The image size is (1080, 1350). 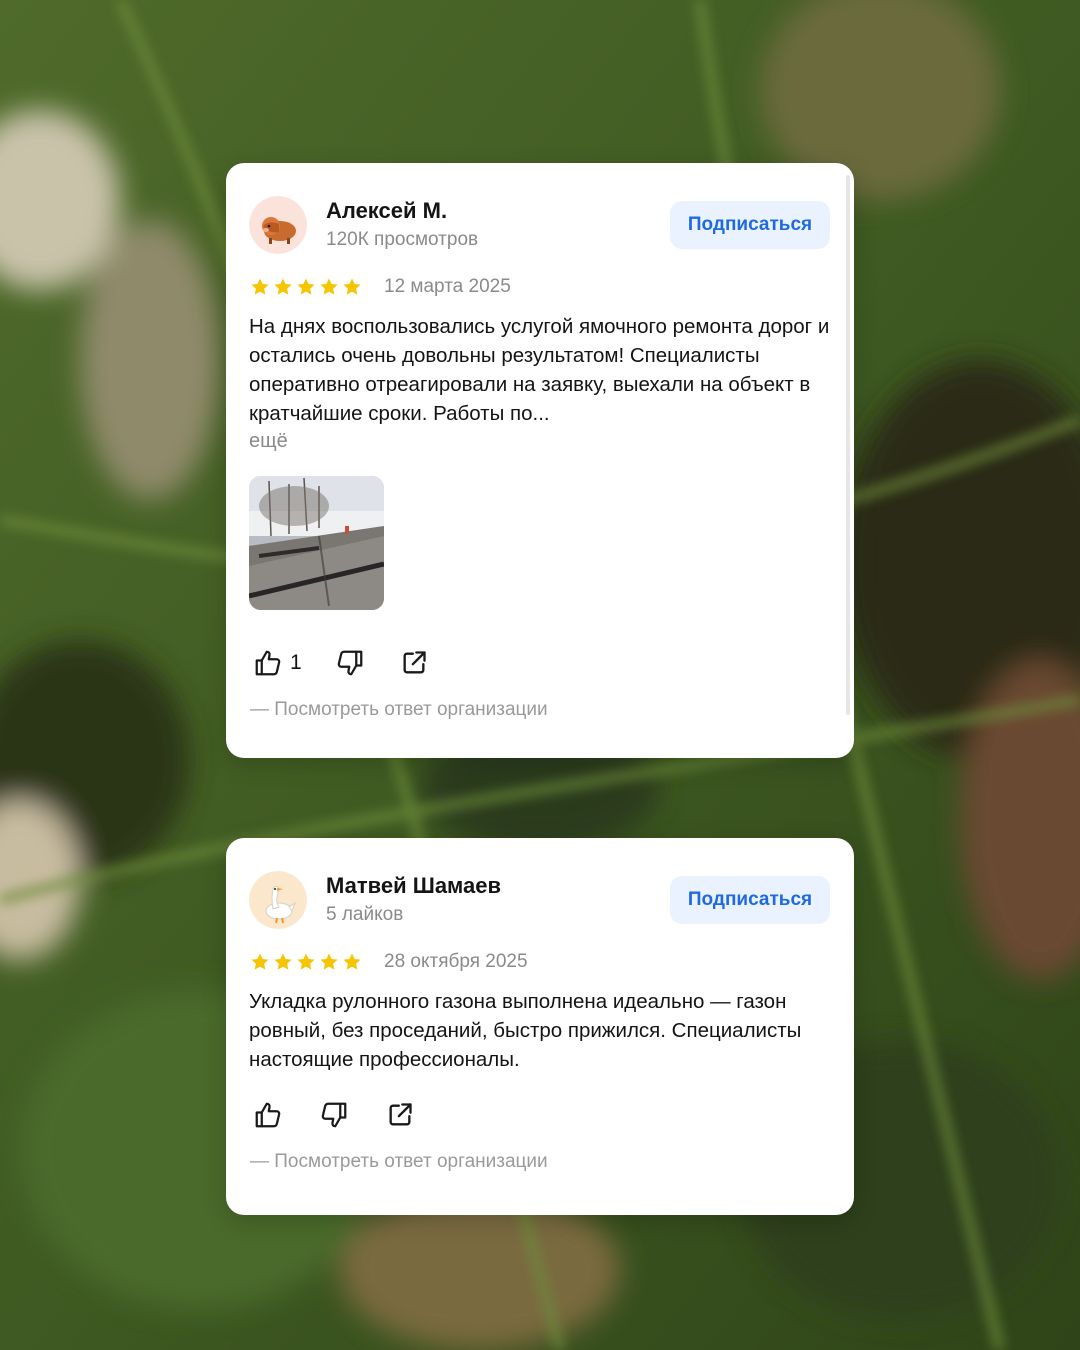 What do you see at coordinates (386, 211) in the screenshot?
I see `author-name: Алексей М.` at bounding box center [386, 211].